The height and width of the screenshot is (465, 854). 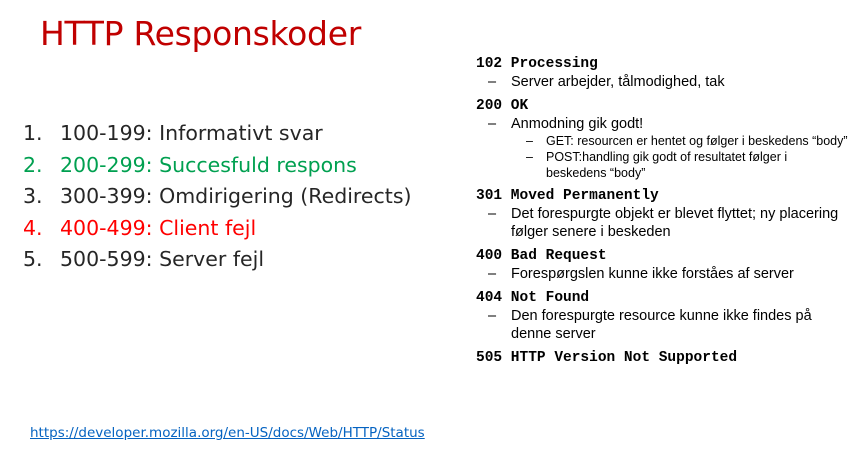 What do you see at coordinates (162, 259) in the screenshot?
I see `range-label: 500-599: Server fejl` at bounding box center [162, 259].